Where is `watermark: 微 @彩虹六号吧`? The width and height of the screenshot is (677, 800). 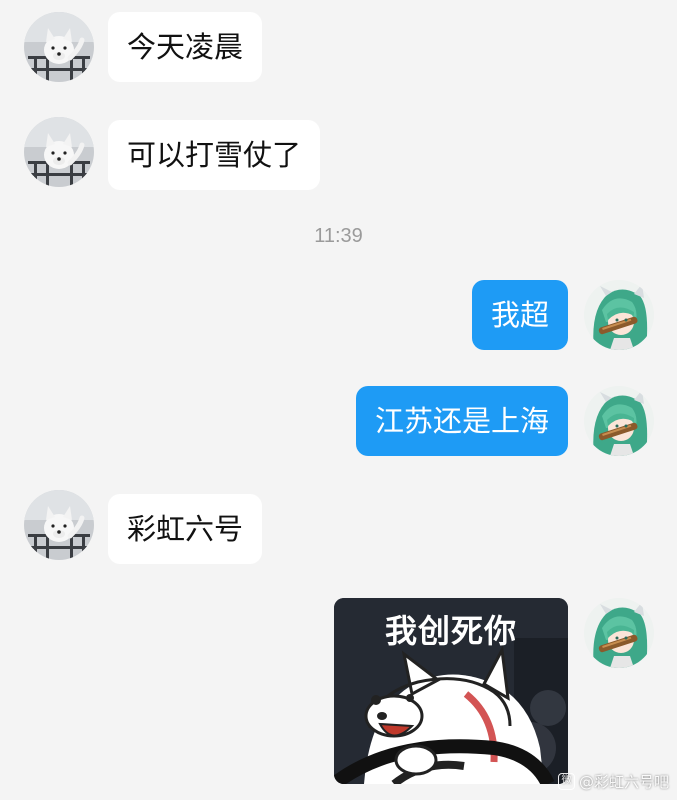
watermark: 微 @彩虹六号吧 is located at coordinates (613, 781).